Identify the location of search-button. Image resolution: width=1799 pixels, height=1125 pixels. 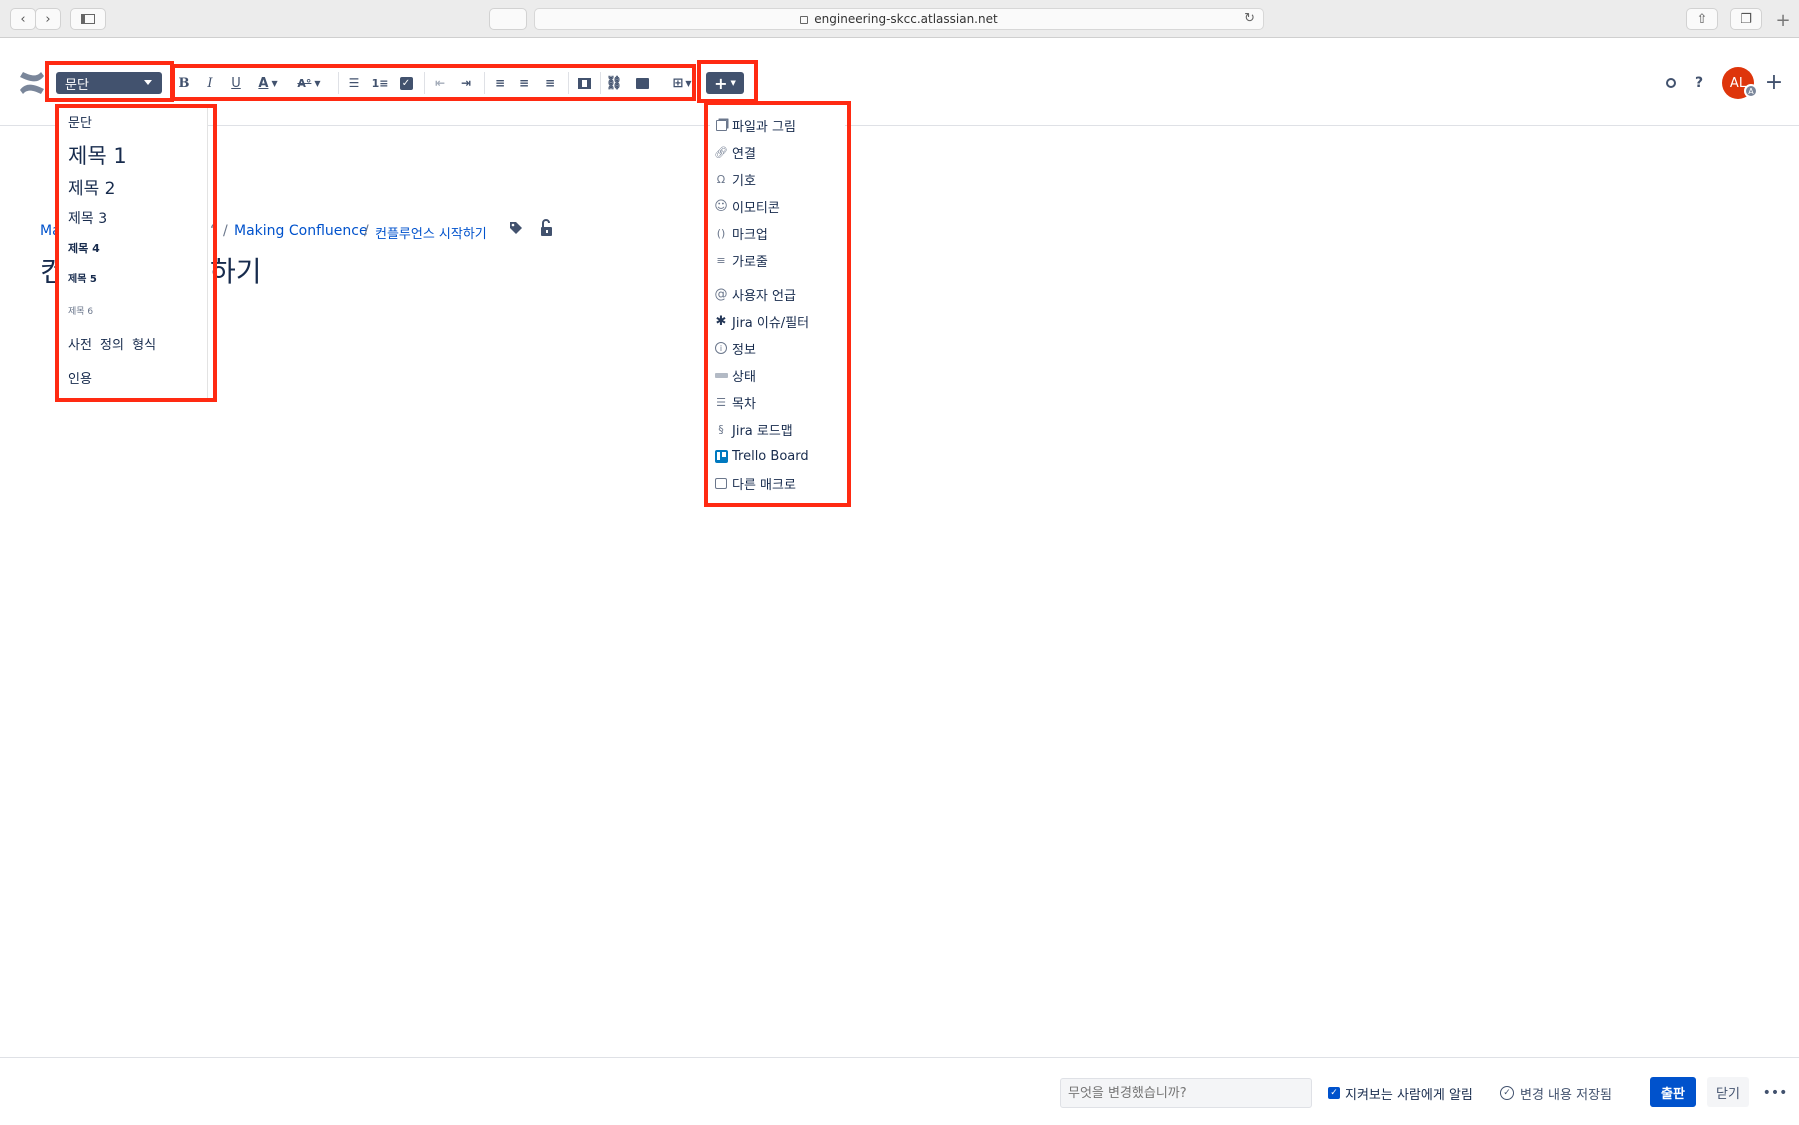
(1671, 83).